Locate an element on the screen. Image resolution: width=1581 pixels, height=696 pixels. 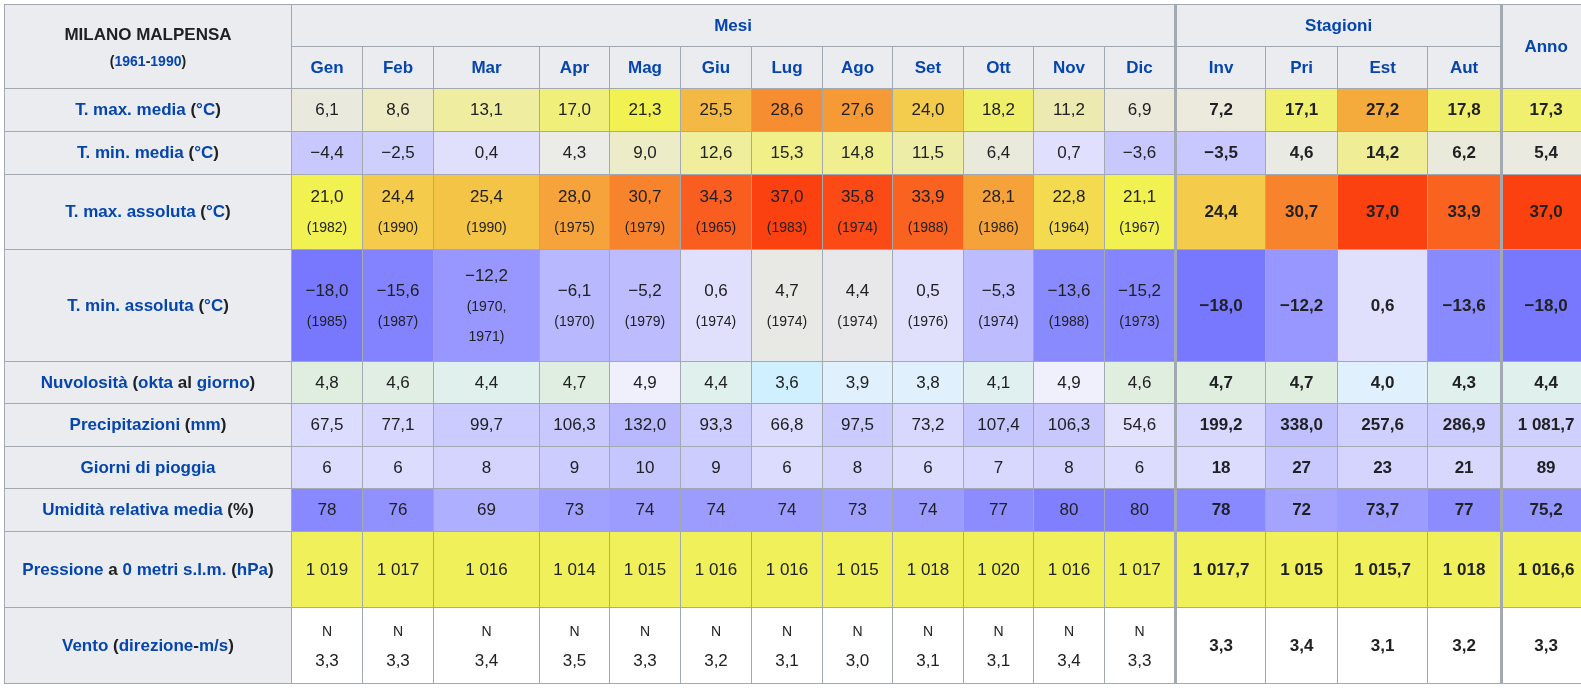
month-link: Set is located at coordinates (928, 67).